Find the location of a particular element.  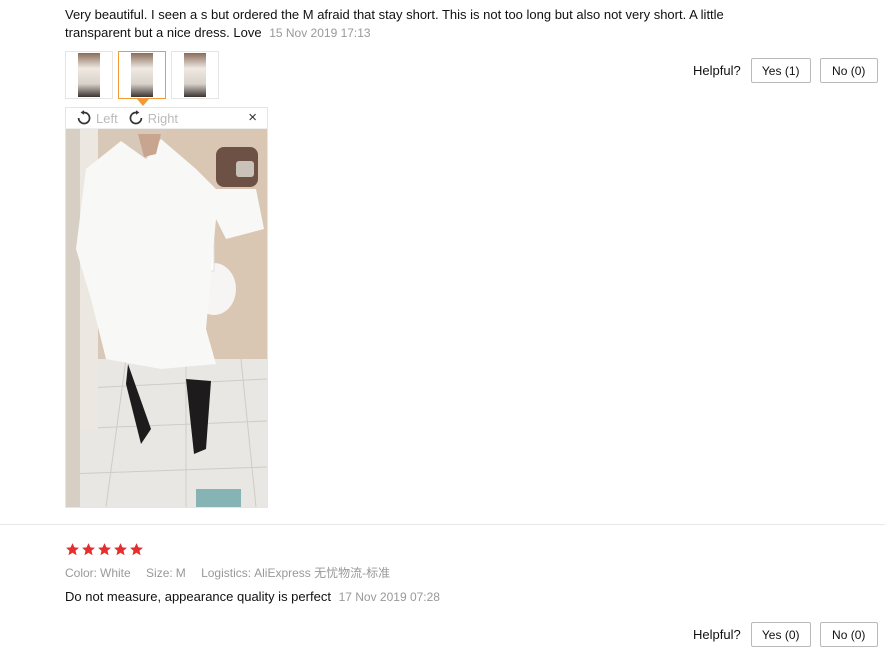

logistics-key: Logistics: is located at coordinates (226, 573).